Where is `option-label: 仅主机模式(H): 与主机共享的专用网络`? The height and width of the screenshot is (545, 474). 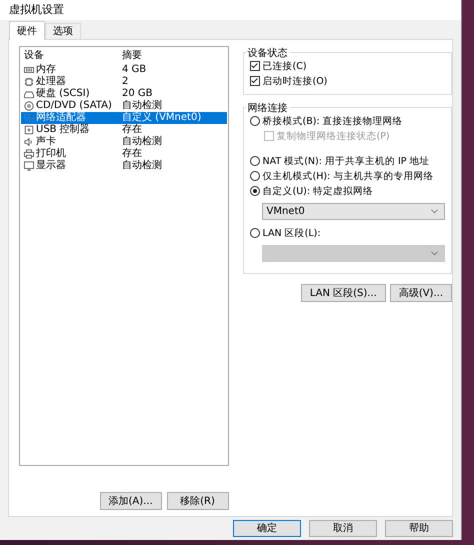
option-label: 仅主机模式(H): 与主机共享的专用网络 is located at coordinates (348, 176).